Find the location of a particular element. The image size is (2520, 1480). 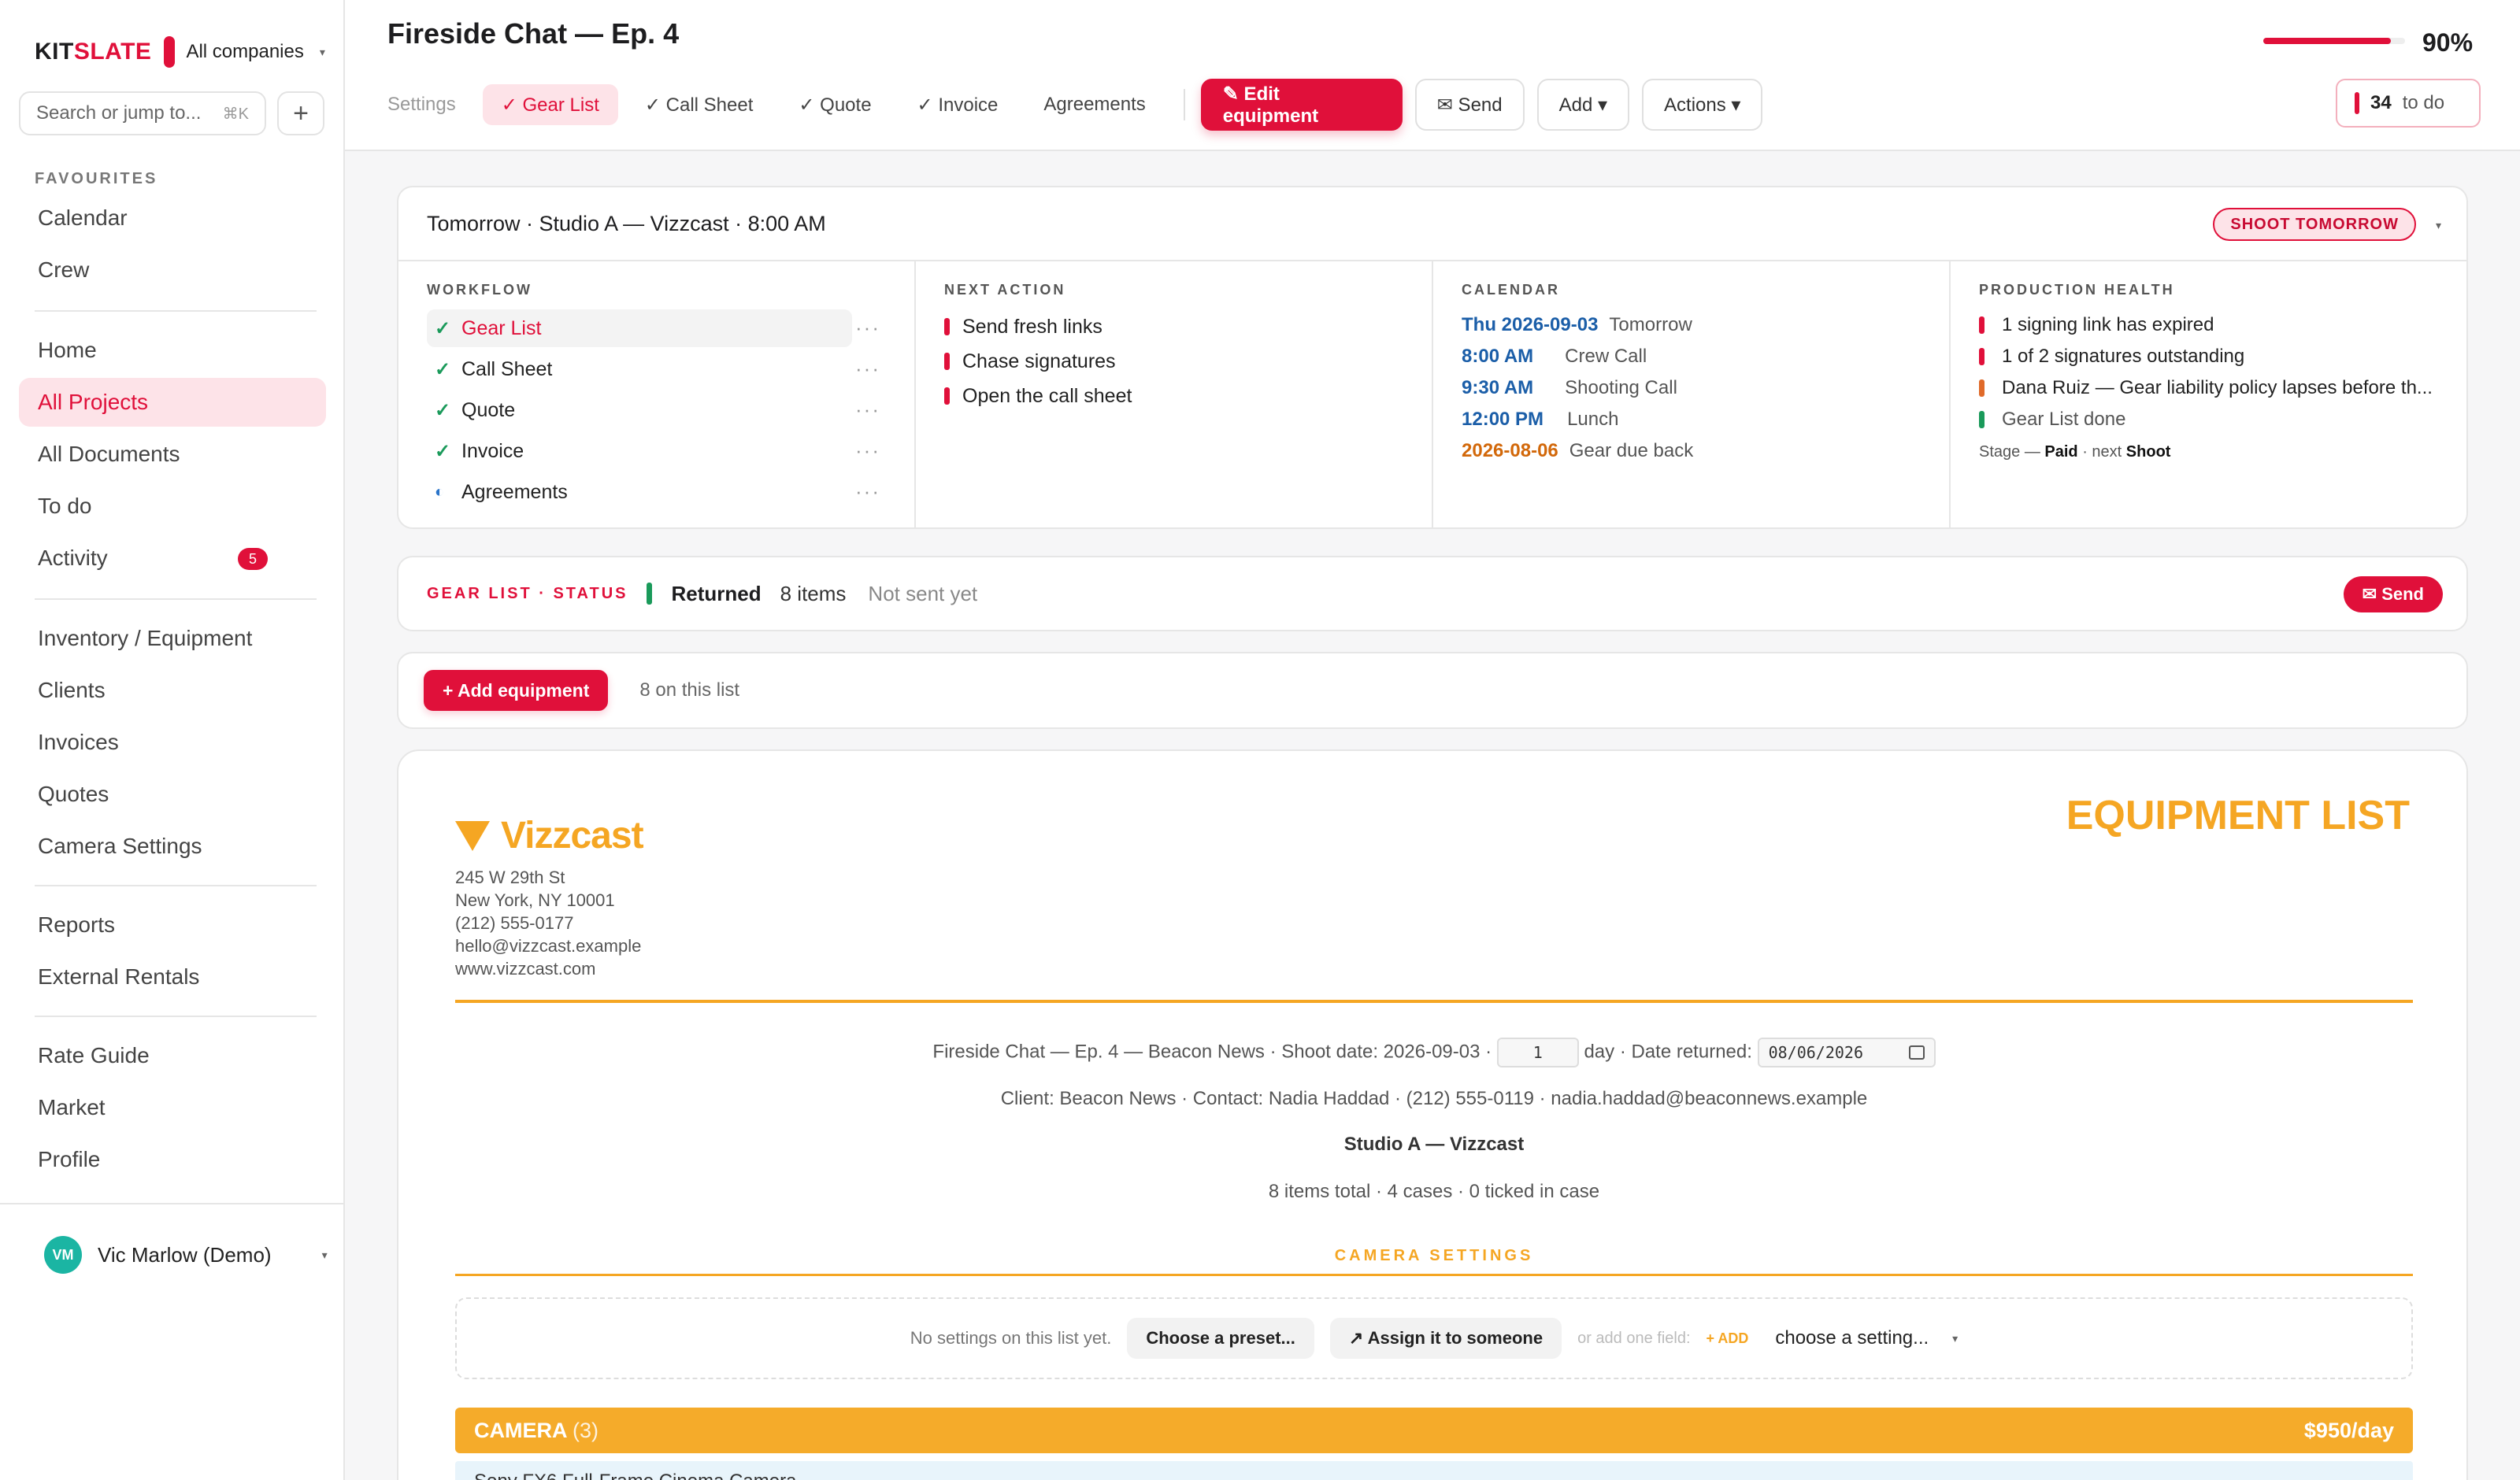

reports-nav: Reports External Rentals is located at coordinates (172, 953).